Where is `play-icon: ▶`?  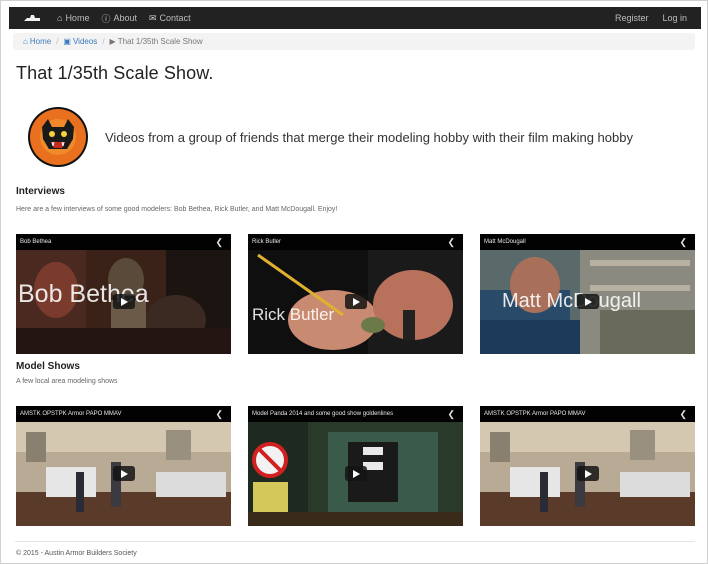 play-icon: ▶ is located at coordinates (112, 41).